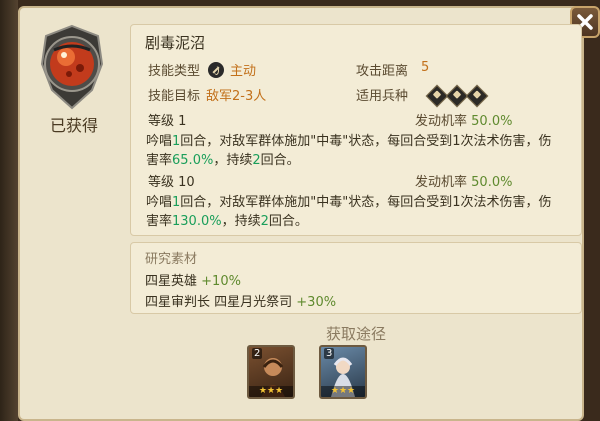 Image resolution: width=600 pixels, height=421 pixels. I want to click on skill-target-label: 技能目标, so click(174, 96).